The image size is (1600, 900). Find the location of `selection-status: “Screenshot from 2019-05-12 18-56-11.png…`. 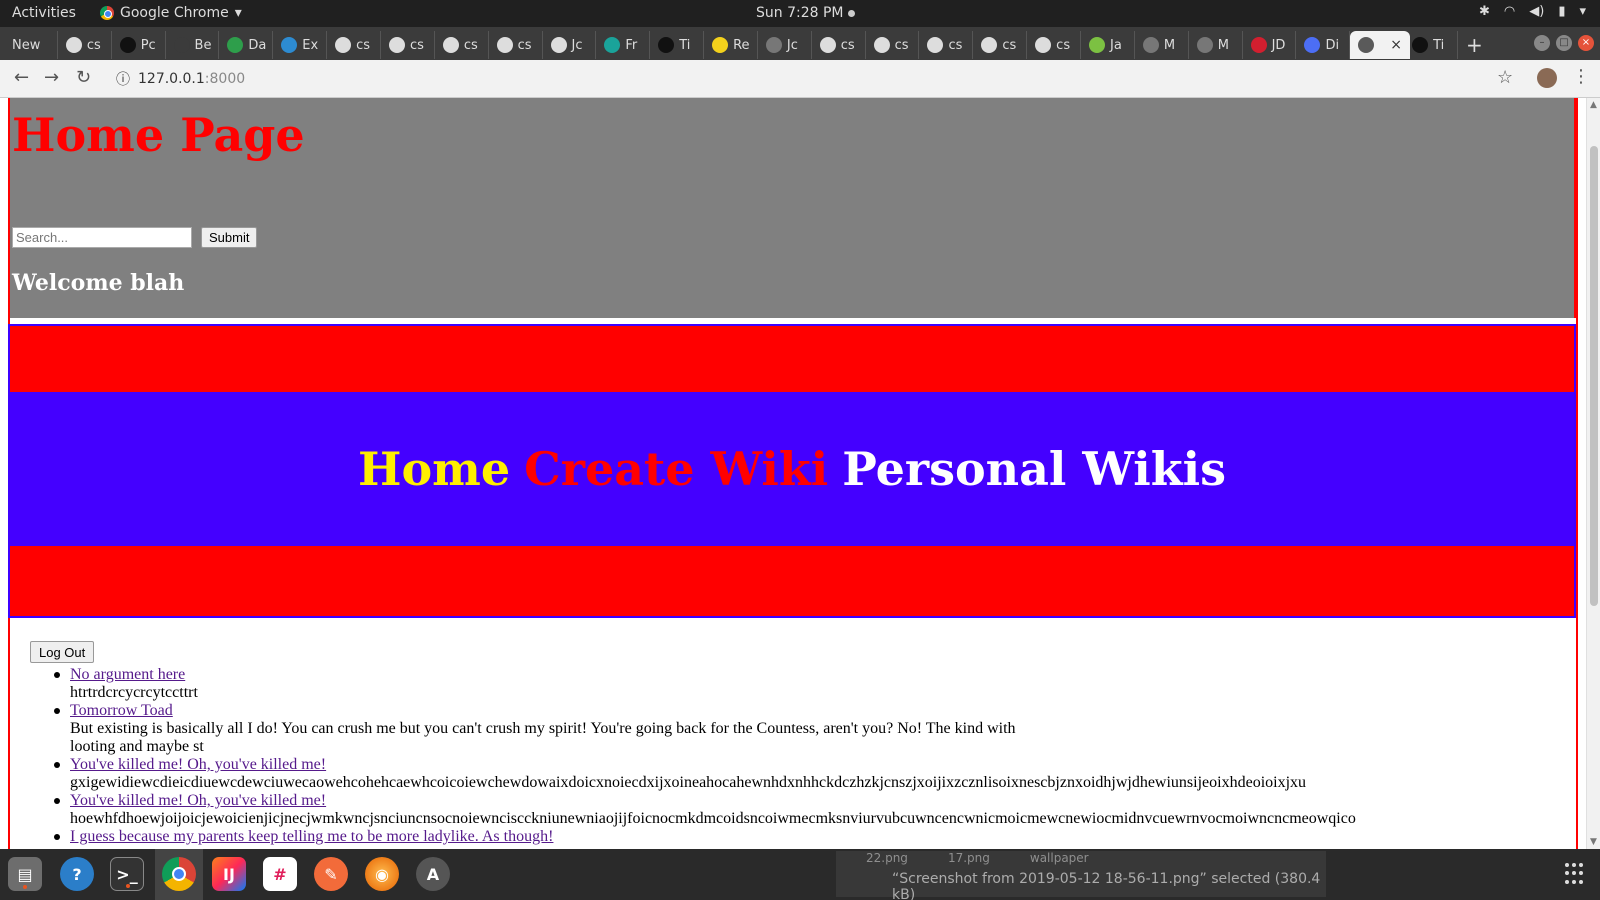

selection-status: “Screenshot from 2019-05-12 18-56-11.png… is located at coordinates (1106, 885).